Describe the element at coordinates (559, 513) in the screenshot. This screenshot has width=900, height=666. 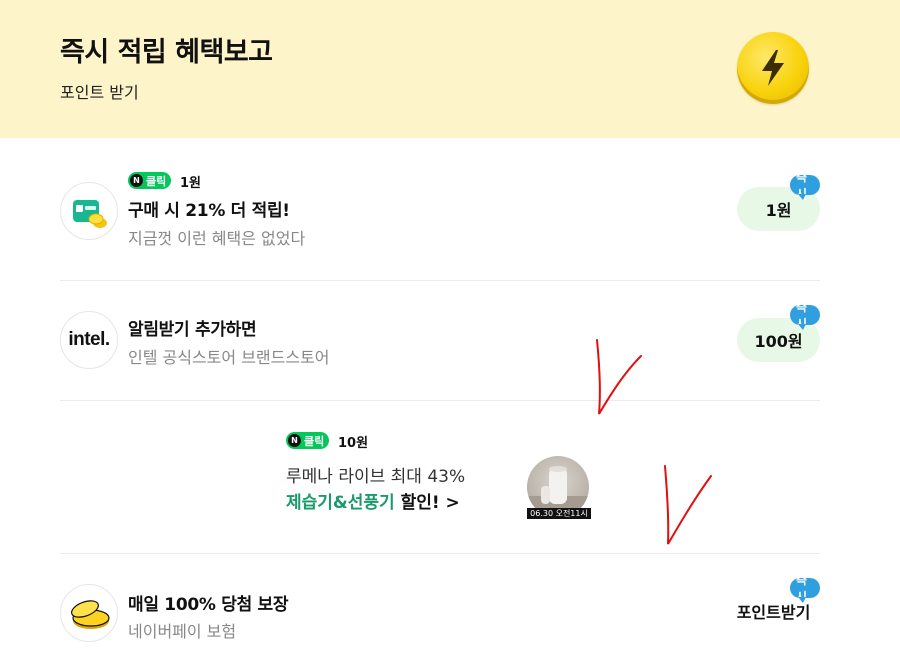
I see `live-date-caption: 06.30 오전11시` at that location.